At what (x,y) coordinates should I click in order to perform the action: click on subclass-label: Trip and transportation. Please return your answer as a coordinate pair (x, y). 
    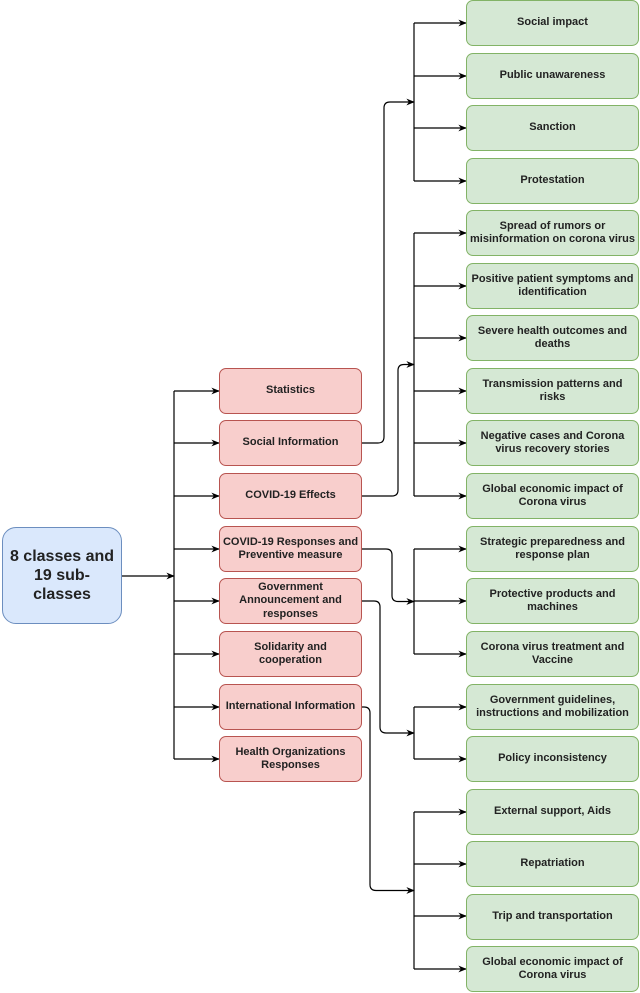
    Looking at the image, I should click on (552, 916).